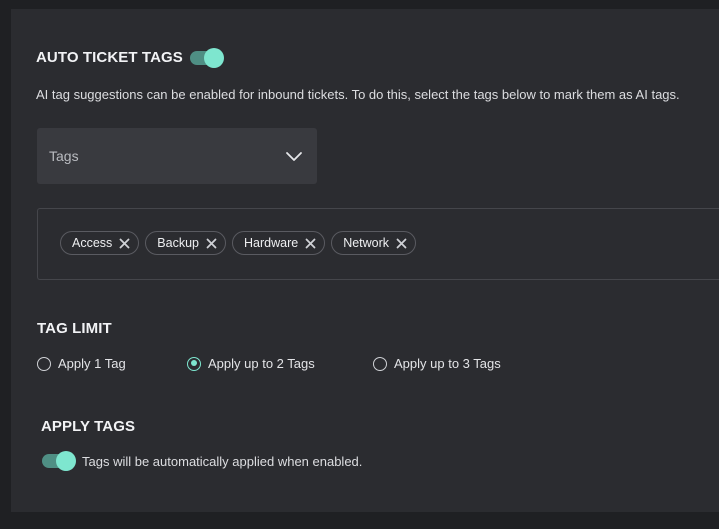 The width and height of the screenshot is (719, 529). I want to click on apply-tags-title: APPLY TAGS, so click(88, 426).